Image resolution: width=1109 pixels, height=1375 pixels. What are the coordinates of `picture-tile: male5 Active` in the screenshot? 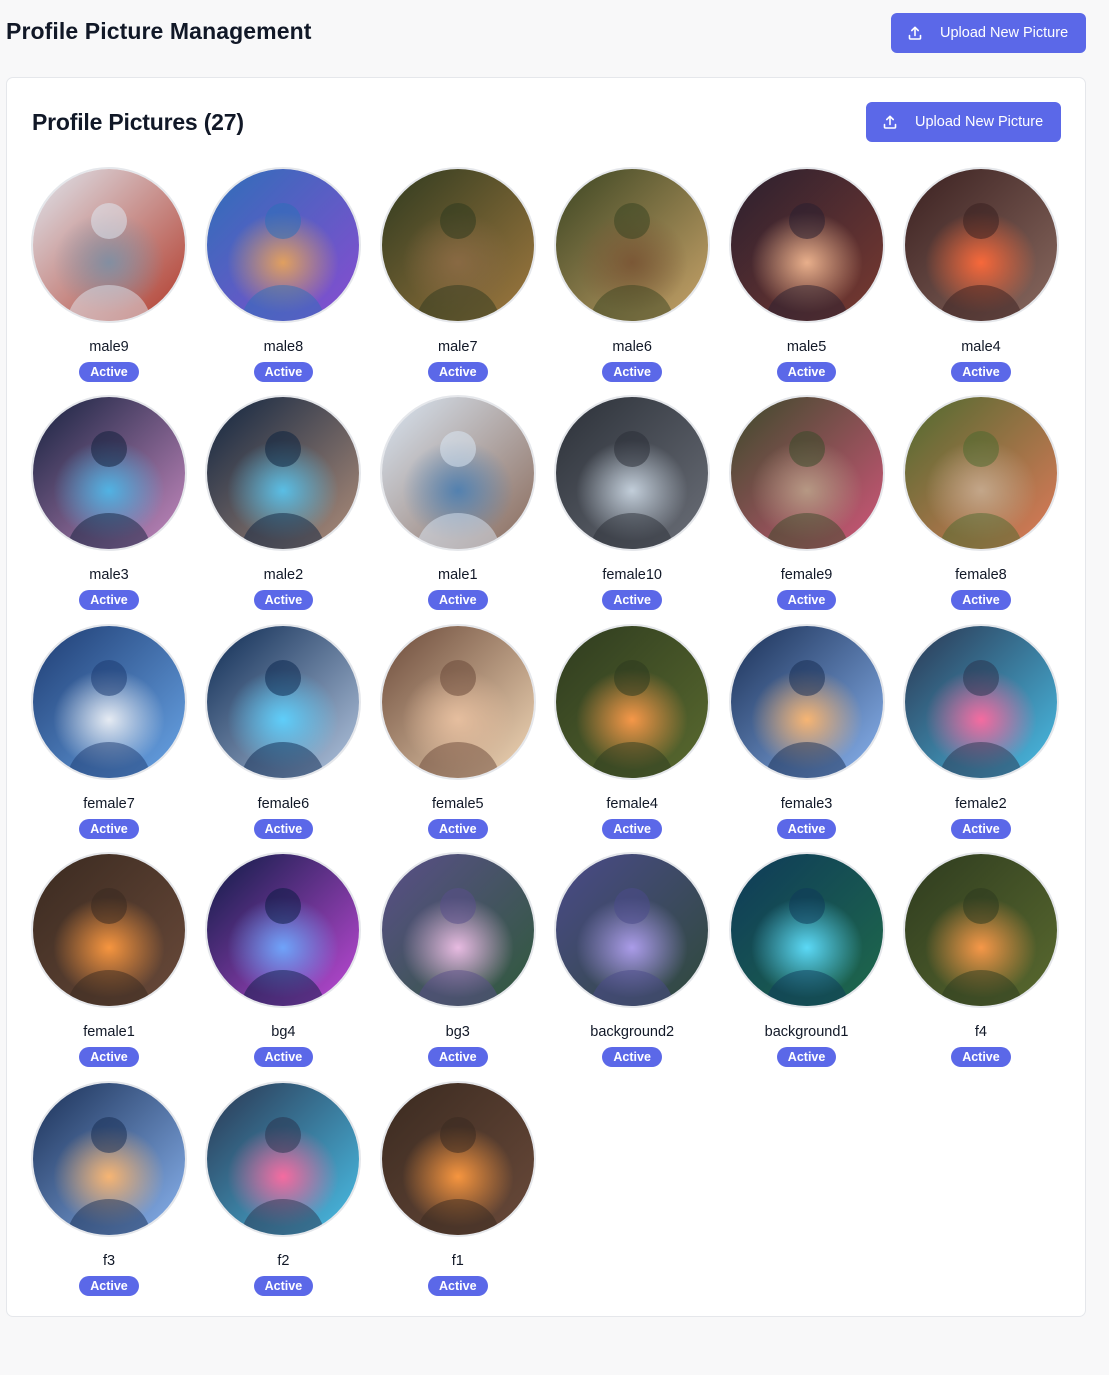 It's located at (806, 281).